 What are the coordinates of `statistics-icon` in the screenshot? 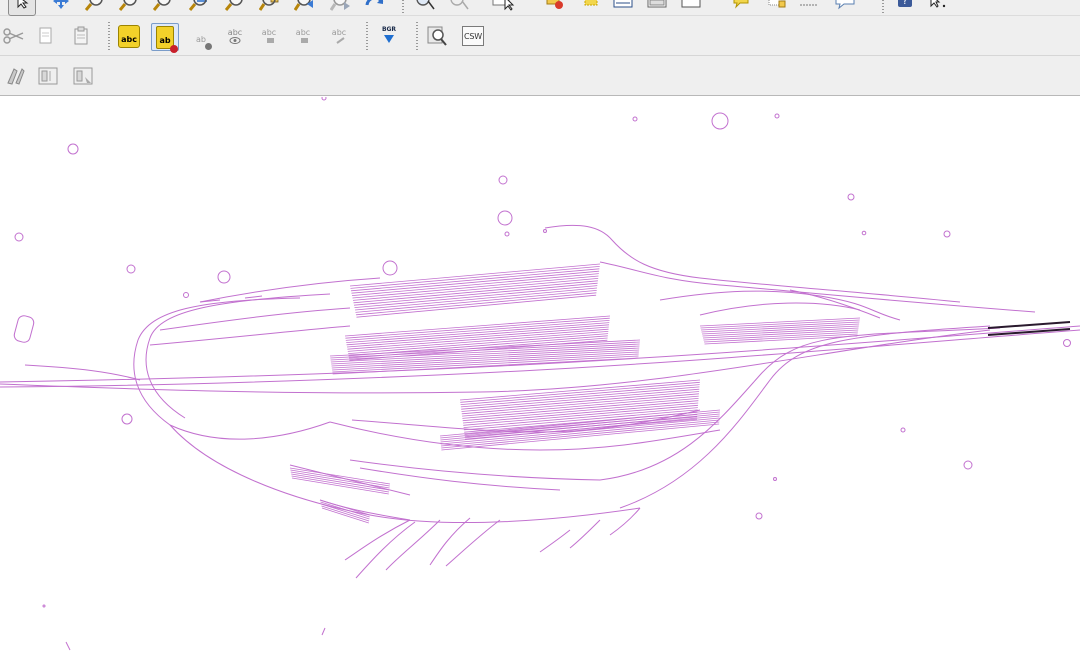 It's located at (691, 7).